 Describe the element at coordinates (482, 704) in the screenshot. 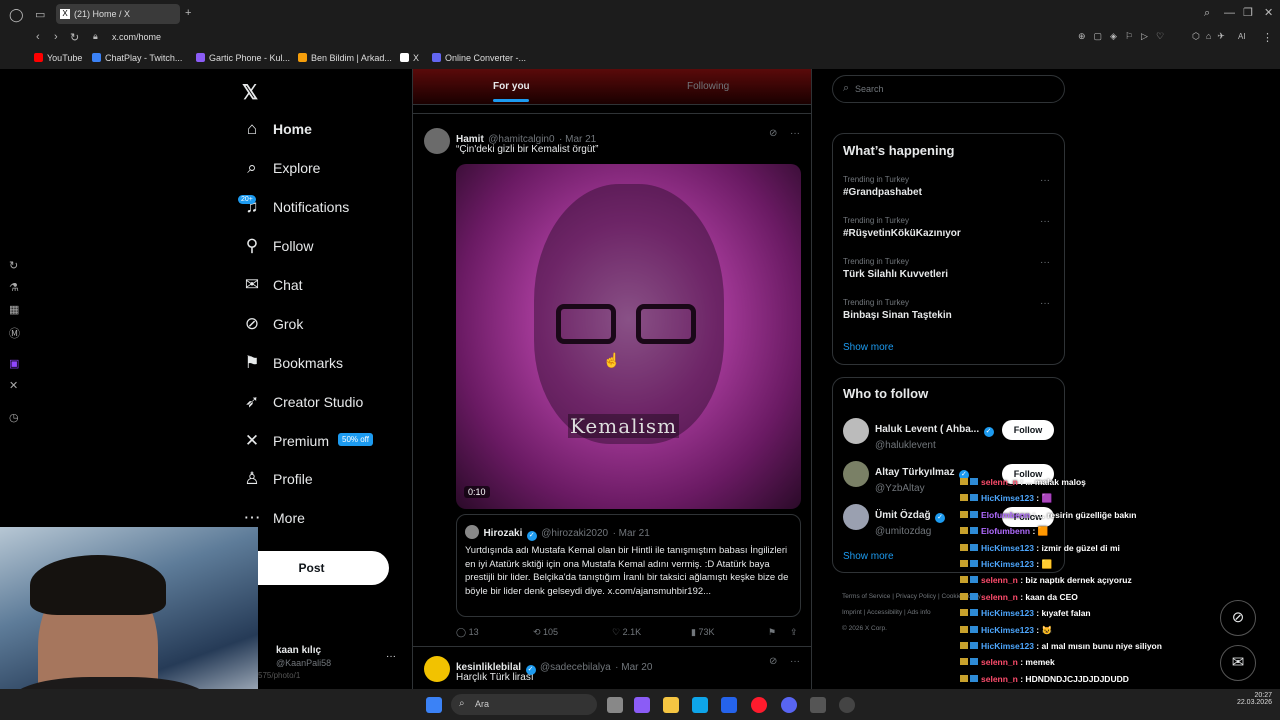

I see `taskbar-search-input: Ara` at that location.